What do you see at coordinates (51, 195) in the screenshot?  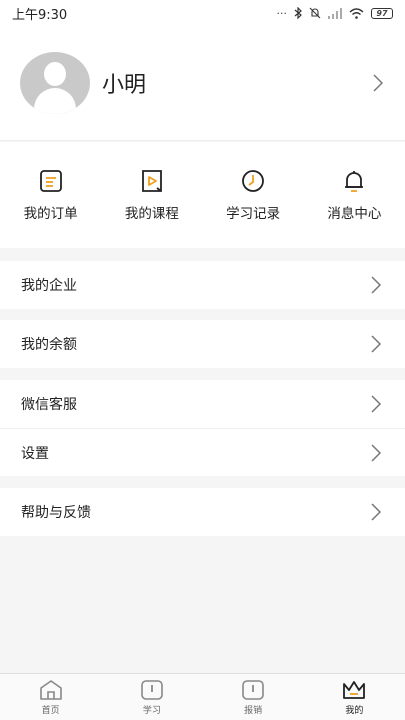 I see `shortcut-my-orders: 我的订单` at bounding box center [51, 195].